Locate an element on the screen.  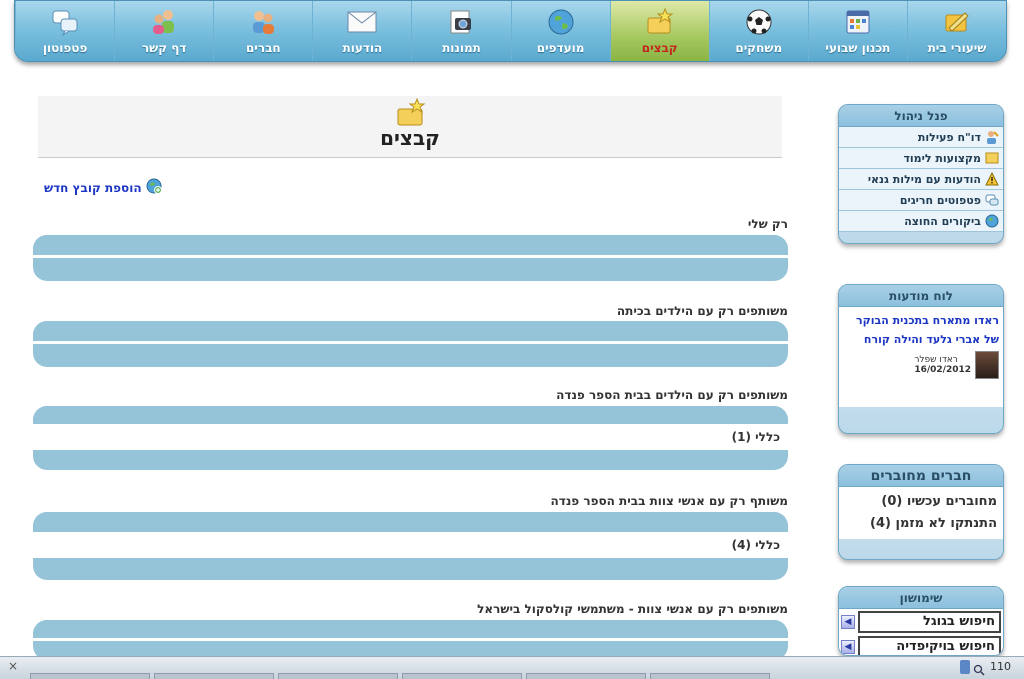
nav-photos: תמונות is located at coordinates (460, 31).